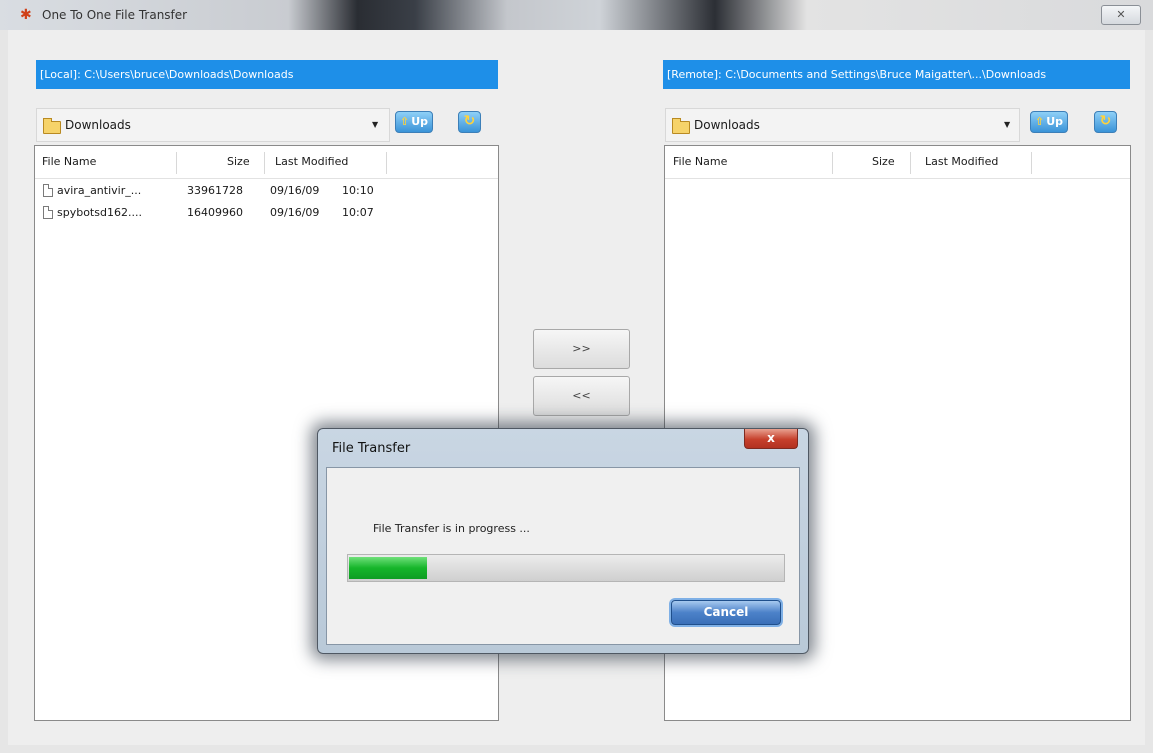 The height and width of the screenshot is (753, 1153). I want to click on window-title: One To One File Transfer, so click(115, 15).